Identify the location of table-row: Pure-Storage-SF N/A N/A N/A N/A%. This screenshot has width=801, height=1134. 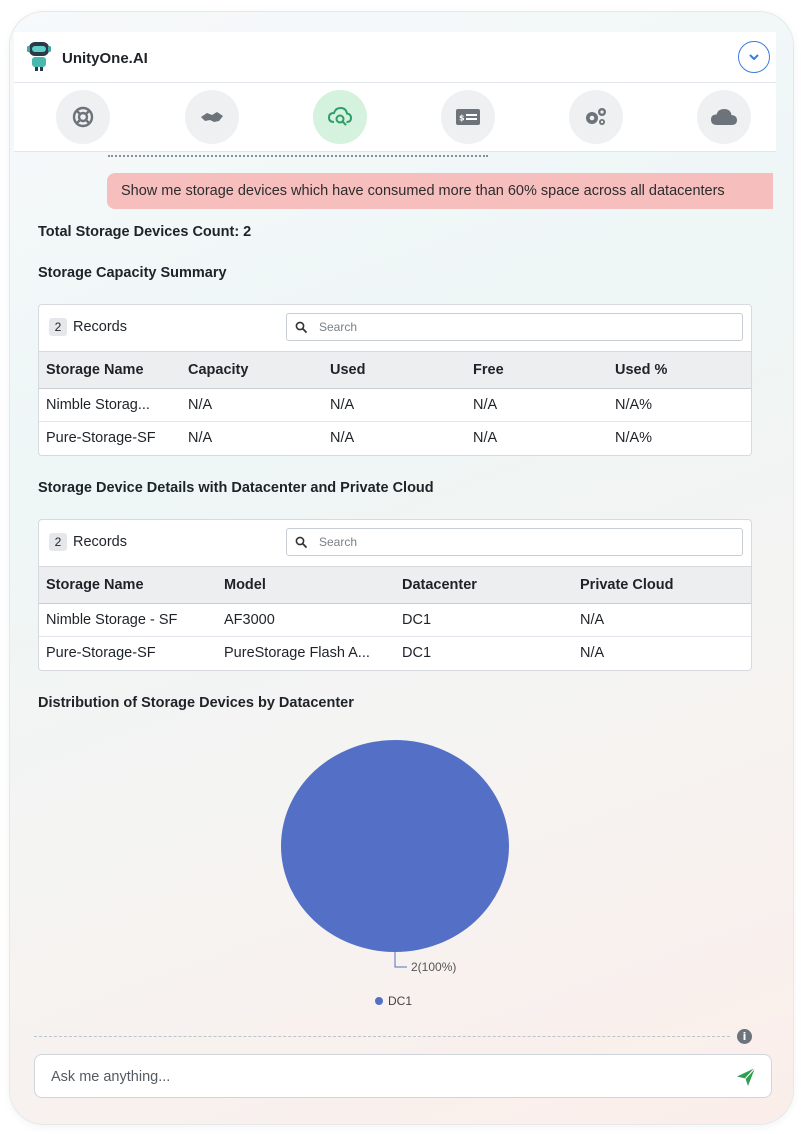
(395, 438).